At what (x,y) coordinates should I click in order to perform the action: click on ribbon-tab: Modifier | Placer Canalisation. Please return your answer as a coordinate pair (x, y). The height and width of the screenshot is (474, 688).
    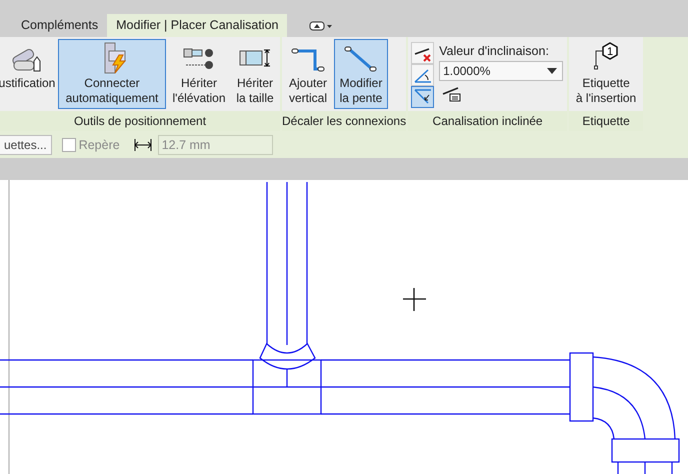
    Looking at the image, I should click on (197, 25).